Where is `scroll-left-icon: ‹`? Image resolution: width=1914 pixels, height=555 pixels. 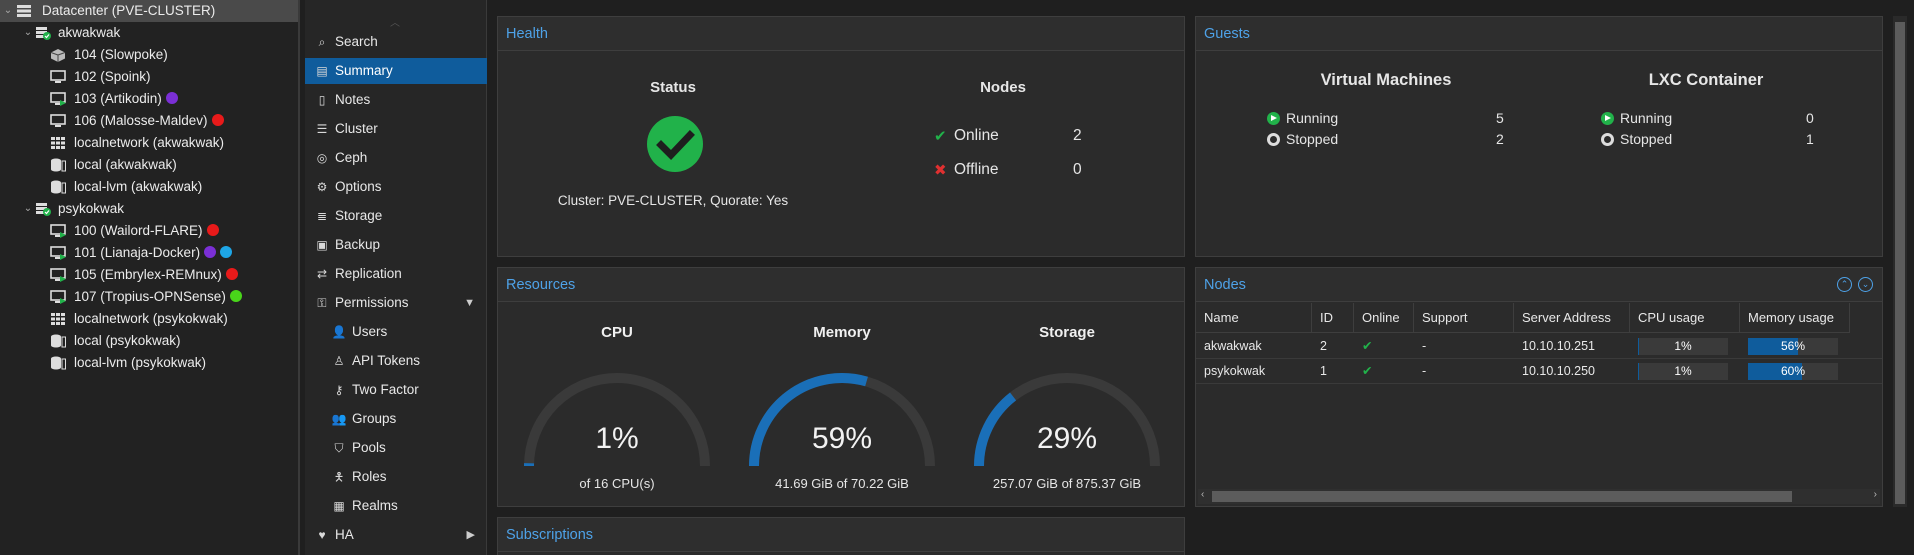
scroll-left-icon: ‹ is located at coordinates (1202, 494).